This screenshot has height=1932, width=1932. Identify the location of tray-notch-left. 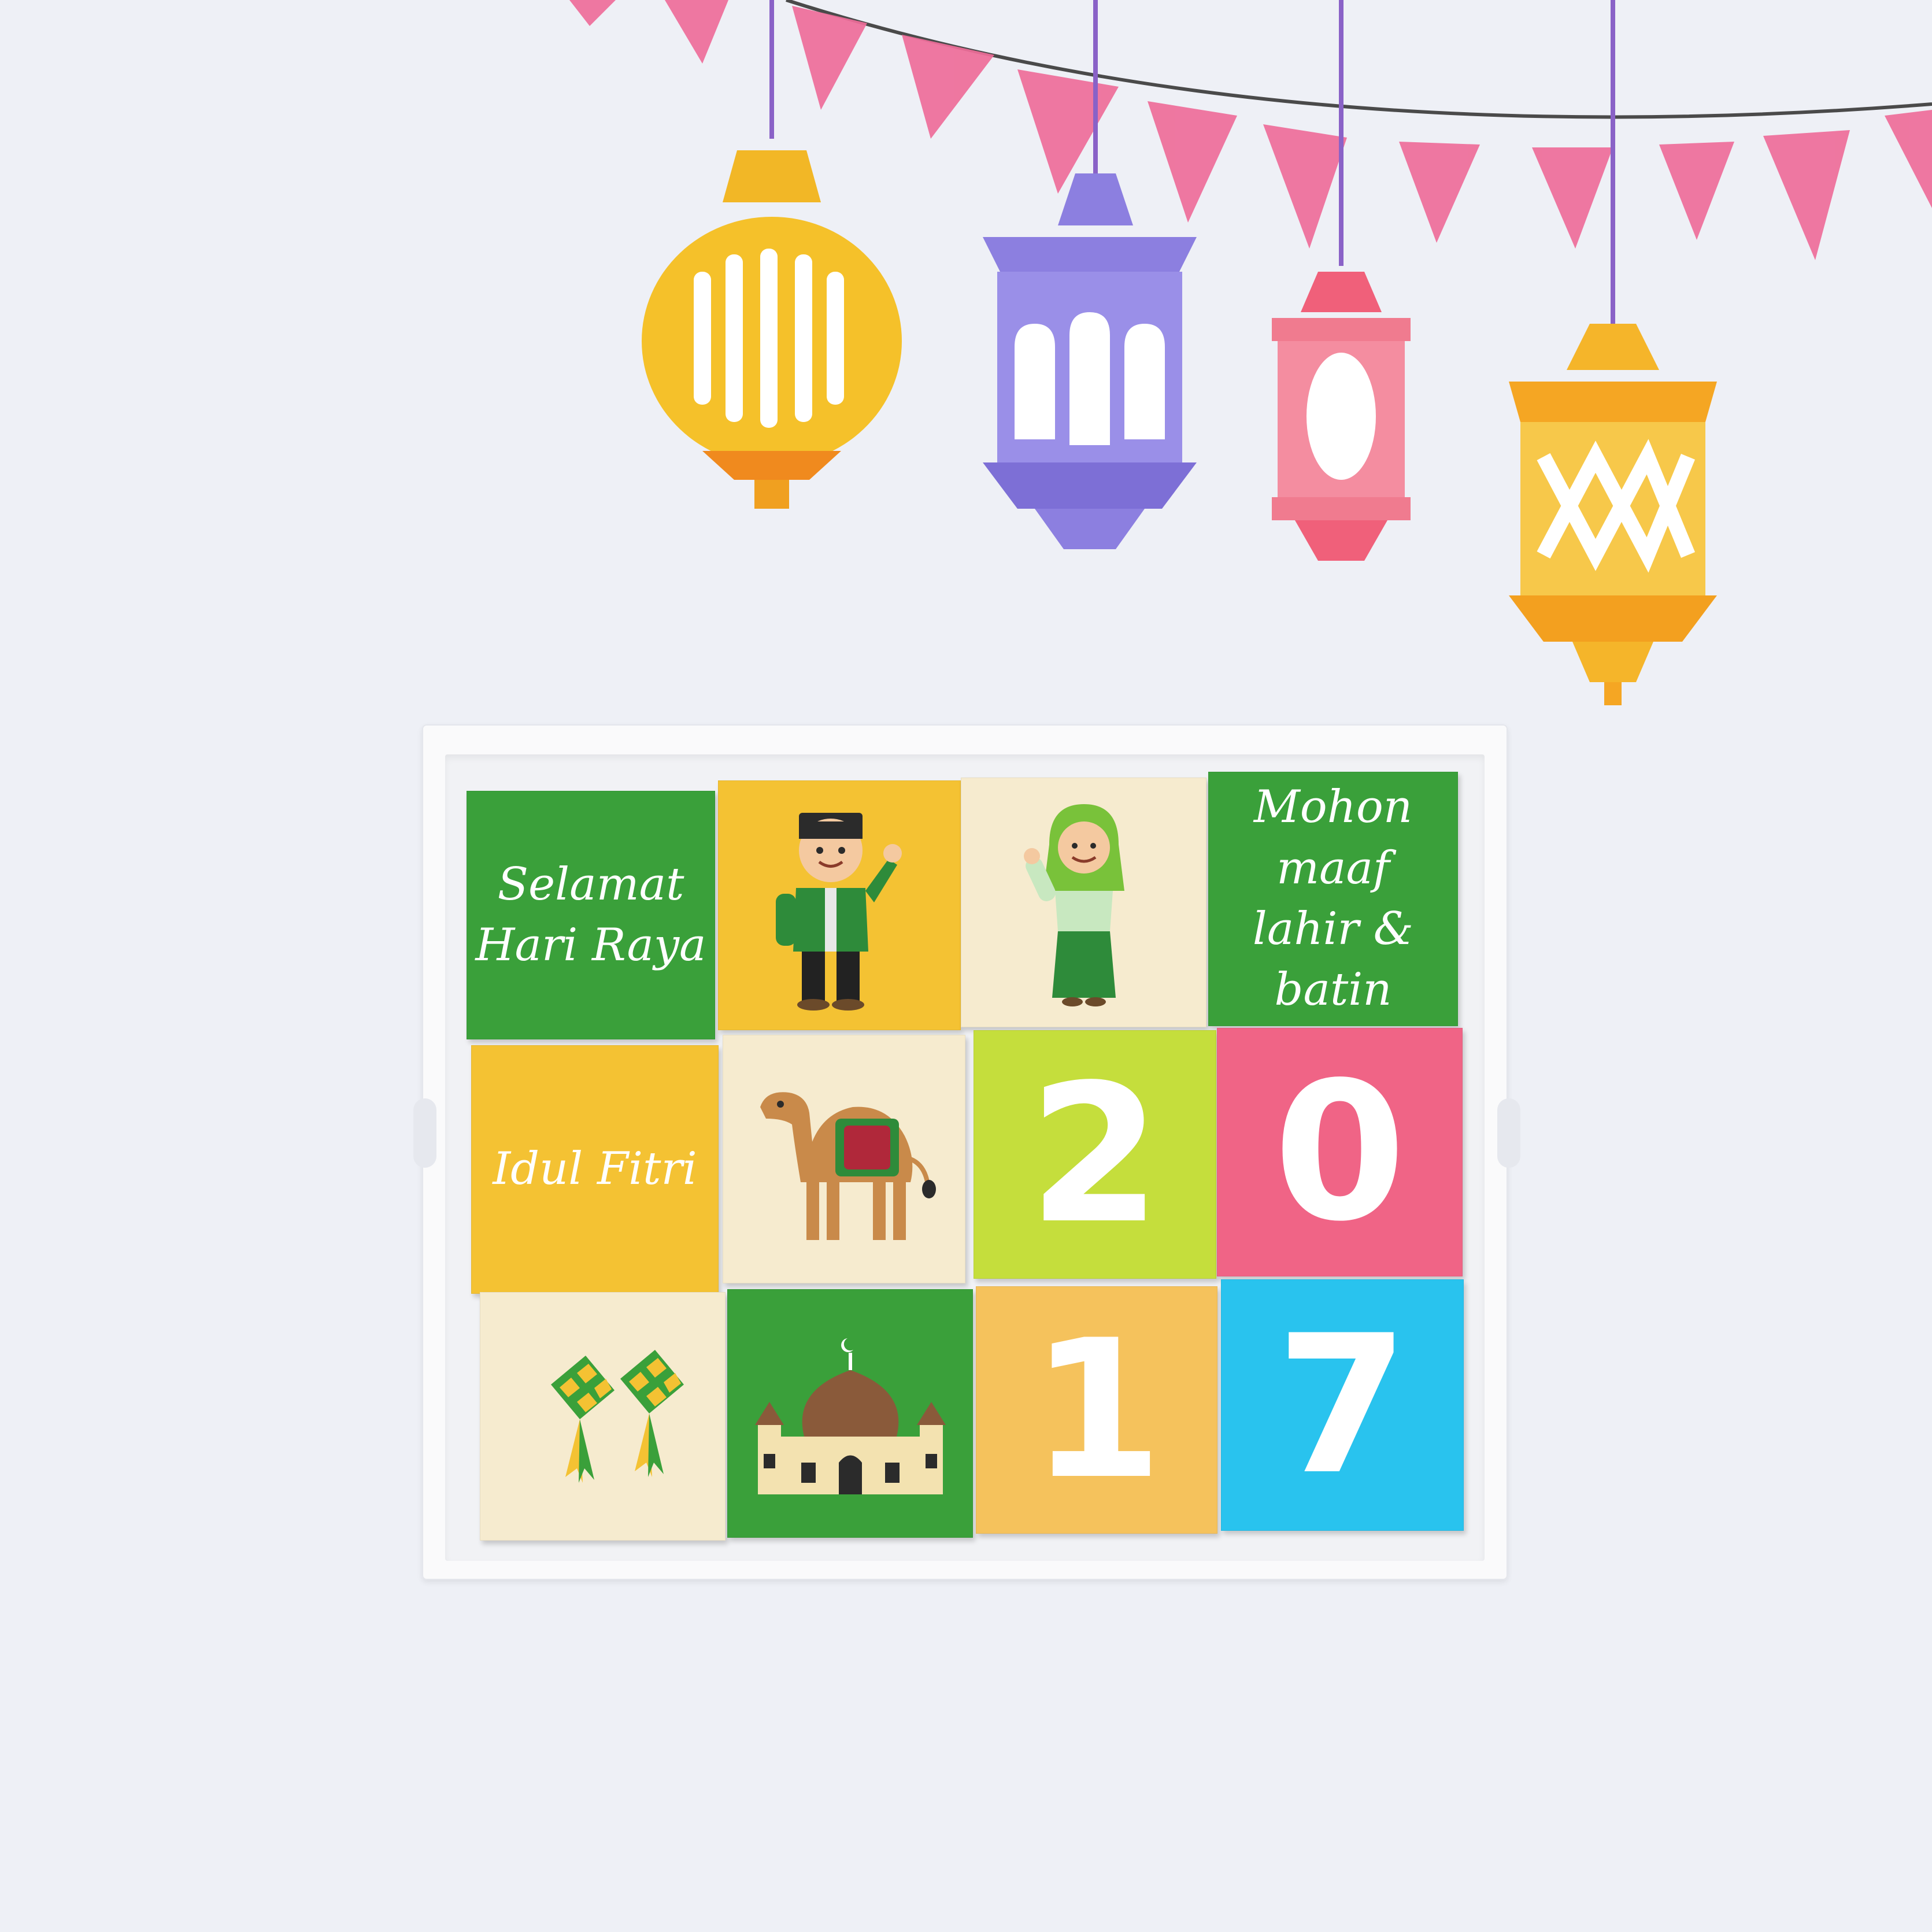
(425, 1133).